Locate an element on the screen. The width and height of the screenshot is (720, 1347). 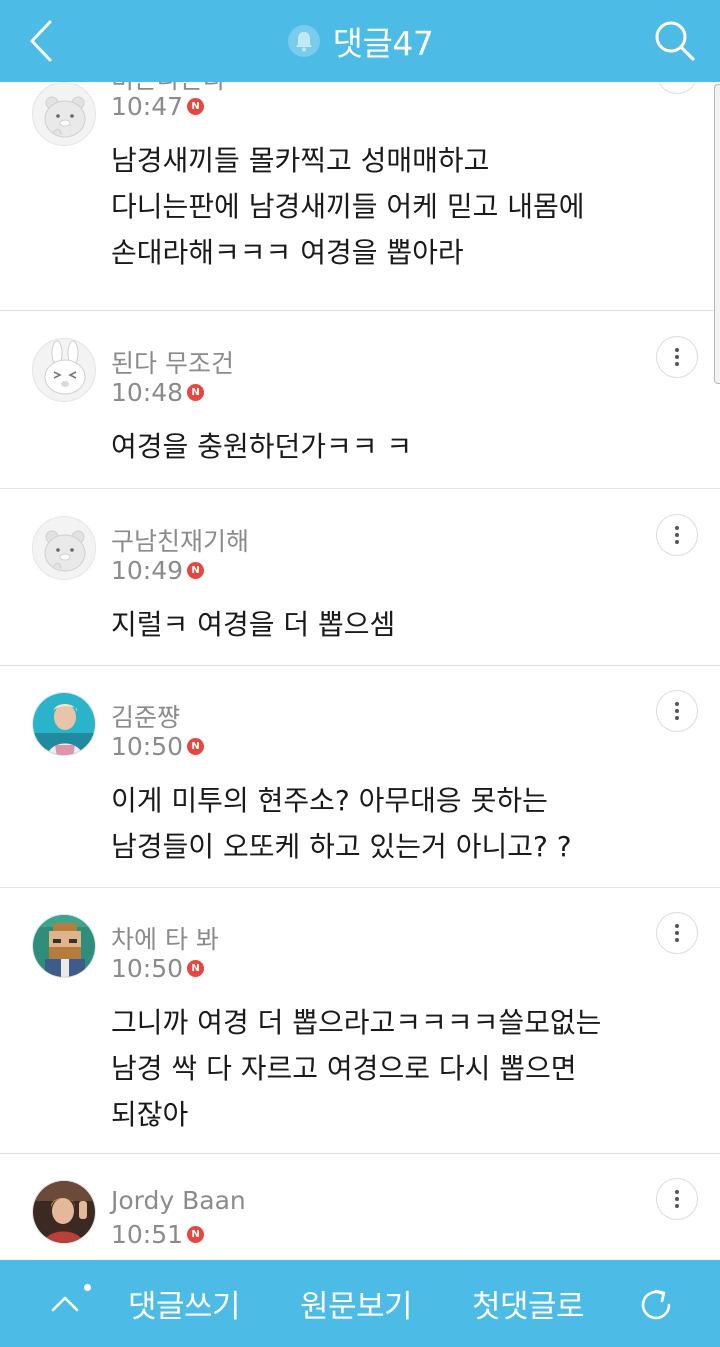
indicator-dot is located at coordinates (87, 1287).